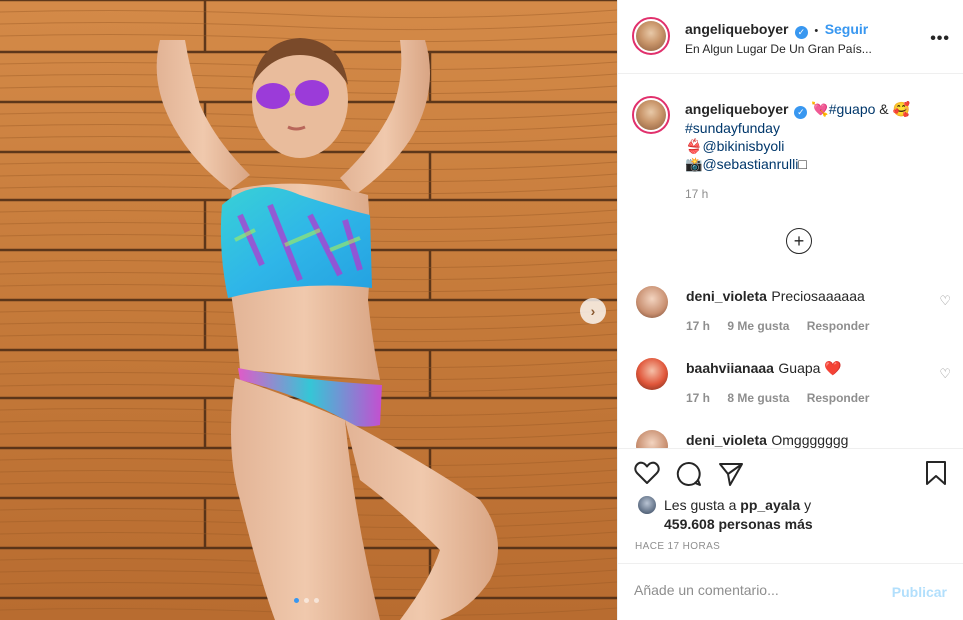 This screenshot has height=620, width=963. What do you see at coordinates (647, 505) in the screenshot?
I see `liker-avatar` at bounding box center [647, 505].